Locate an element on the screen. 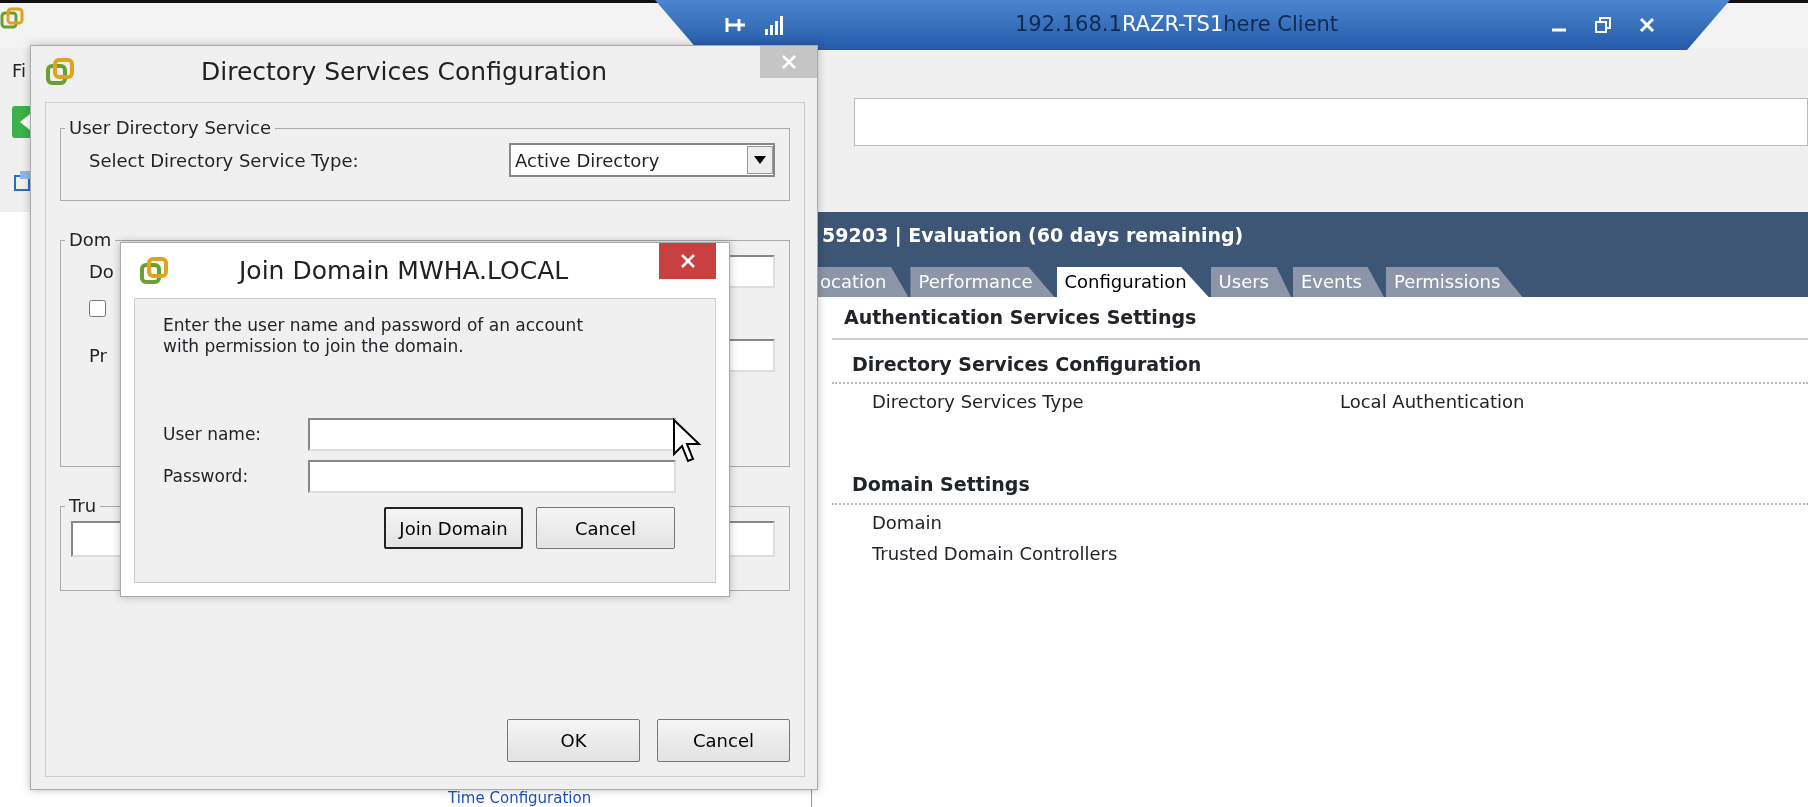 Image resolution: width=1808 pixels, height=807 pixels. tree-link: Time Configuration is located at coordinates (629, 798).